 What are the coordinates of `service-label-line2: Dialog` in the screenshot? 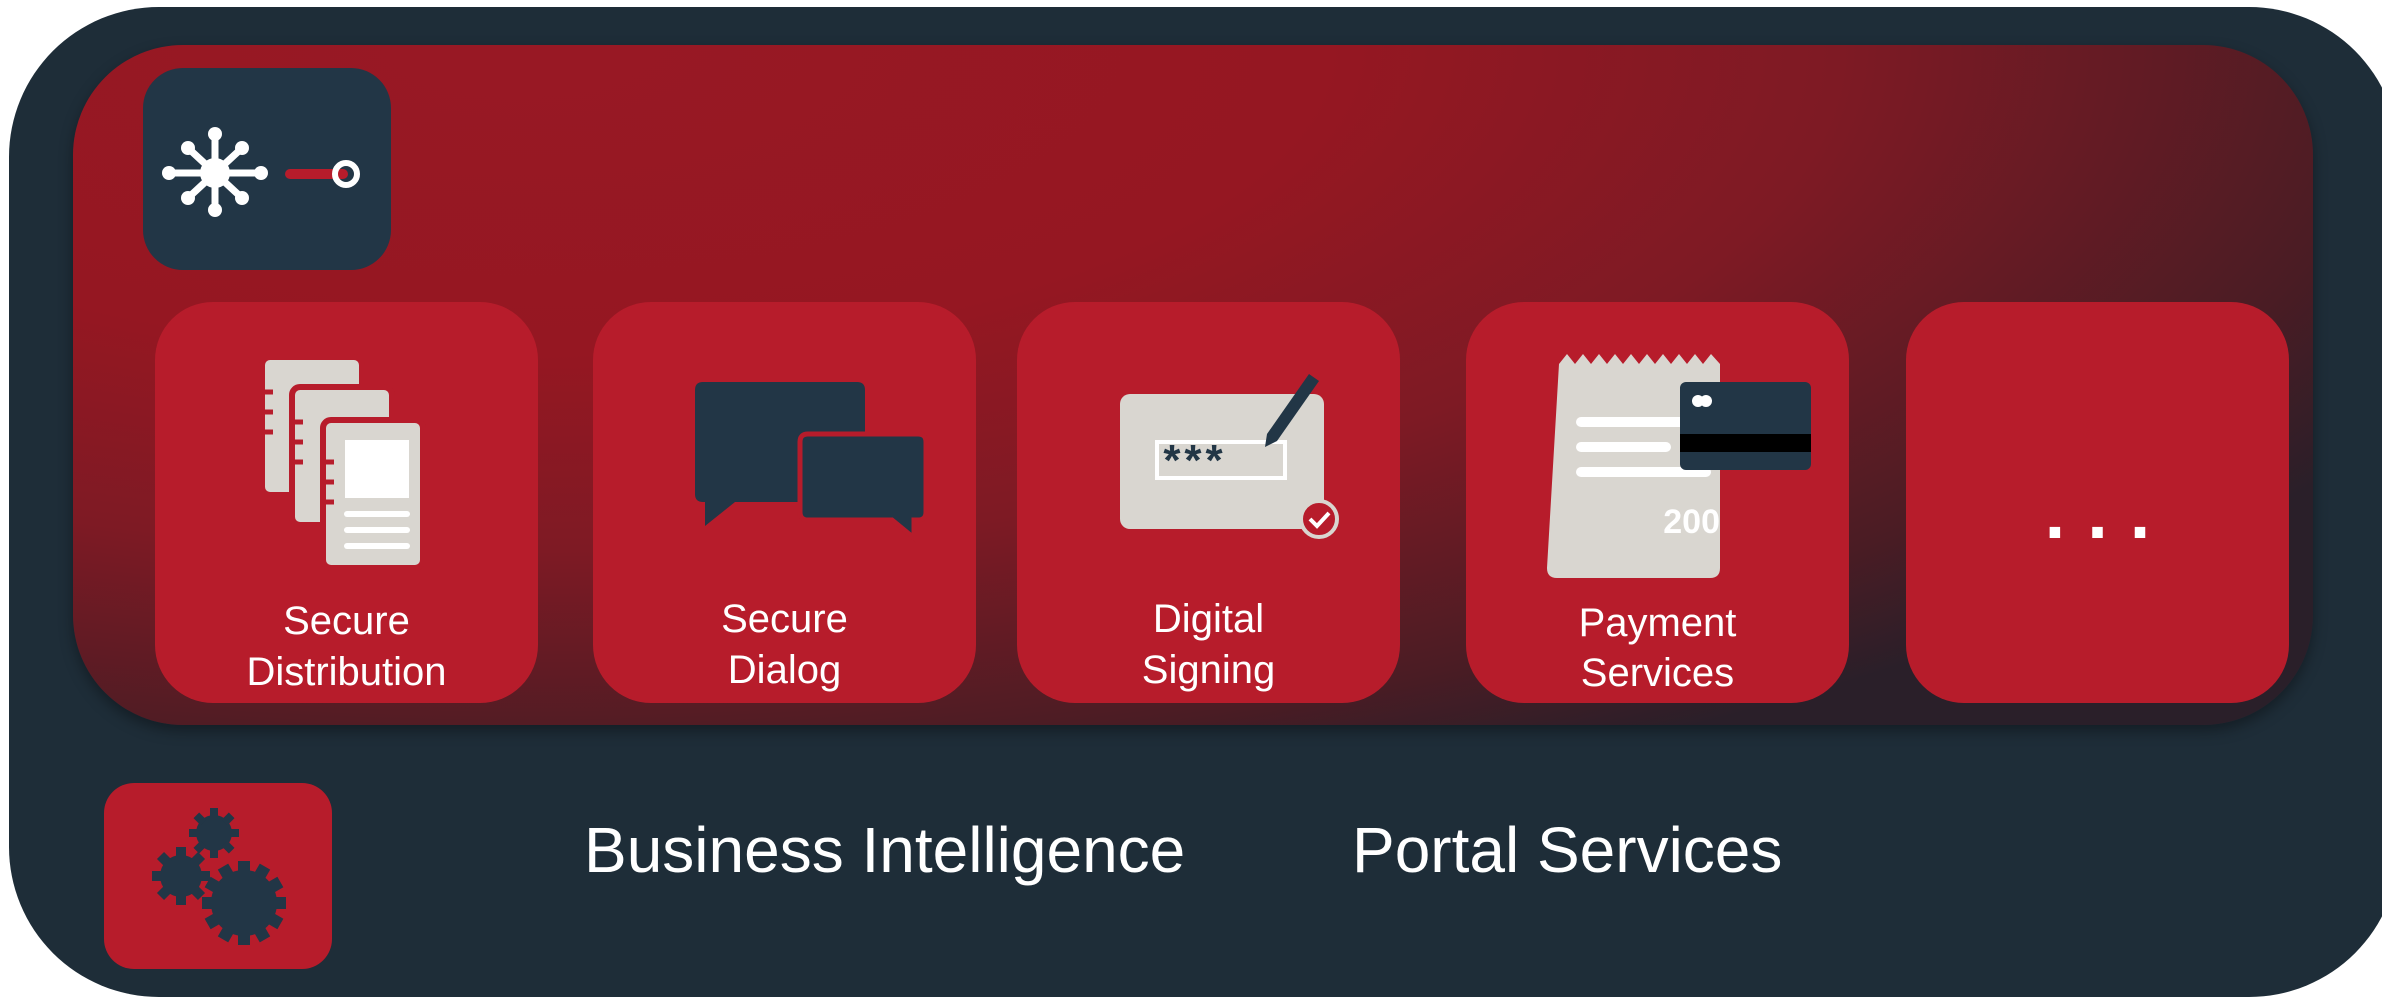 It's located at (784, 670).